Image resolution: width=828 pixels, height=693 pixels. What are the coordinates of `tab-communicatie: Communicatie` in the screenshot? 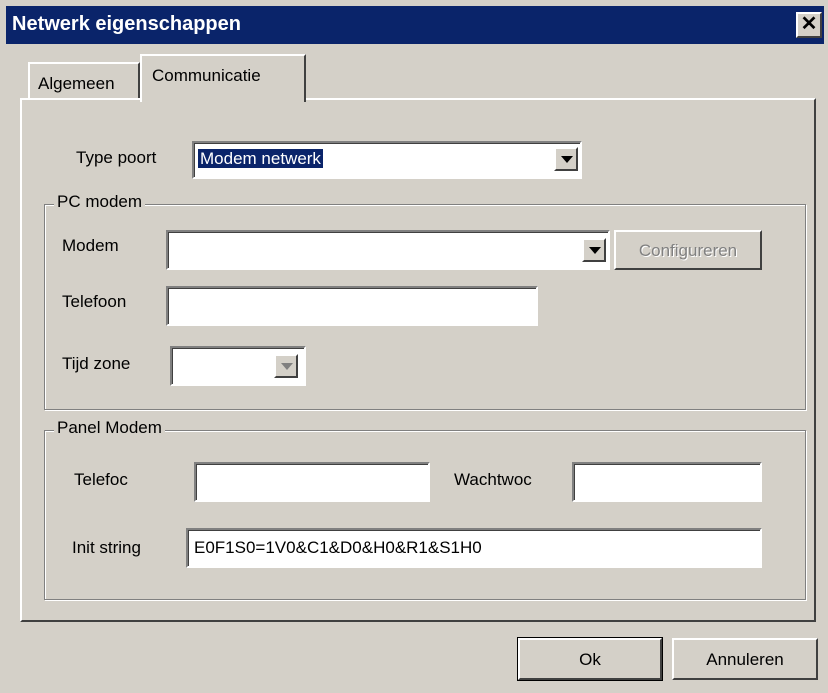 It's located at (223, 78).